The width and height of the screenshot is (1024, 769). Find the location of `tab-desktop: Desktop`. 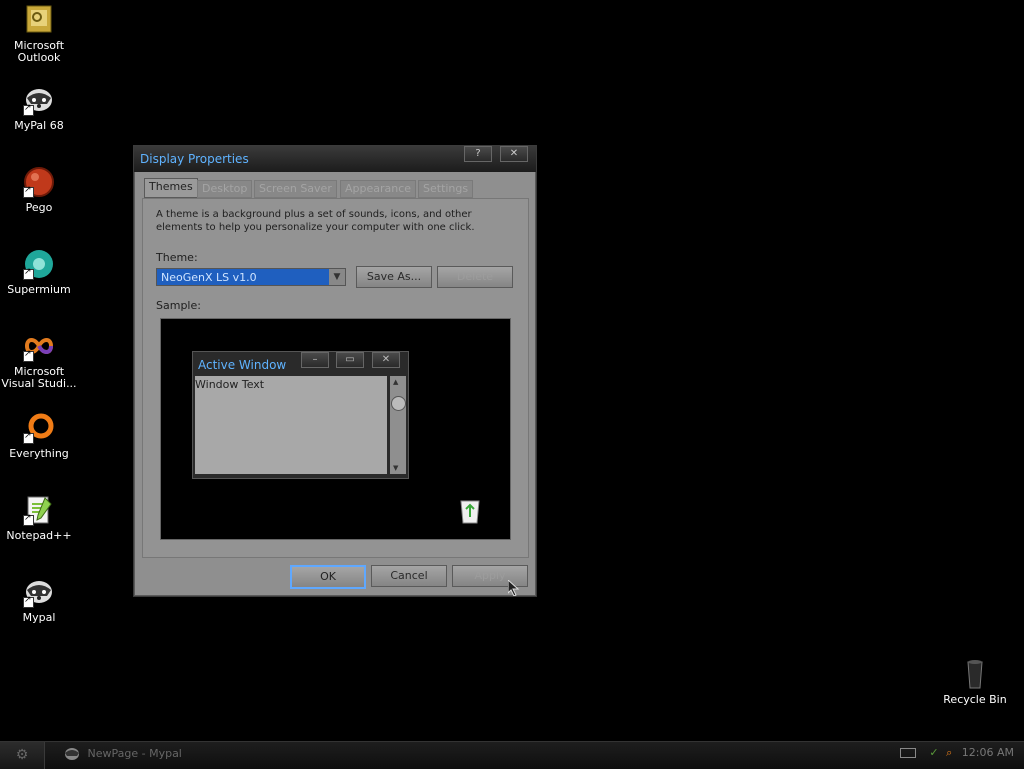

tab-desktop: Desktop is located at coordinates (225, 189).